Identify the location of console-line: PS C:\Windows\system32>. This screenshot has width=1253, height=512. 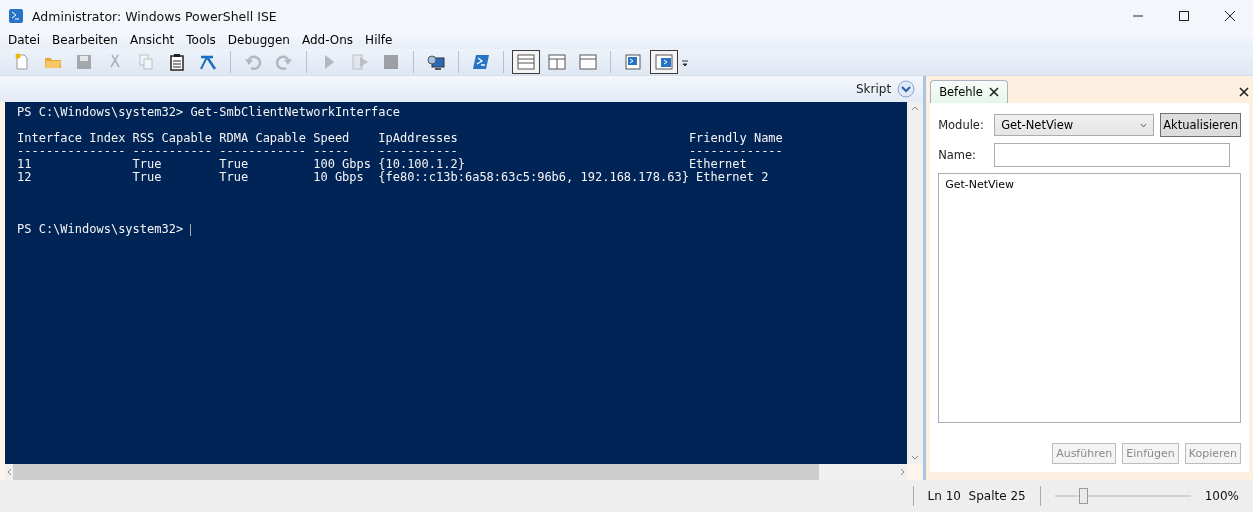
(101, 229).